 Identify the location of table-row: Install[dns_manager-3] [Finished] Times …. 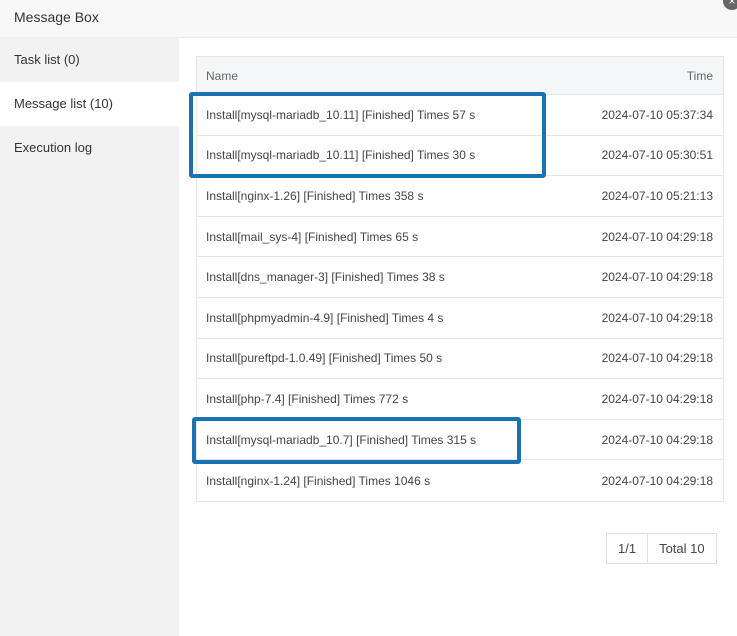
(460, 277).